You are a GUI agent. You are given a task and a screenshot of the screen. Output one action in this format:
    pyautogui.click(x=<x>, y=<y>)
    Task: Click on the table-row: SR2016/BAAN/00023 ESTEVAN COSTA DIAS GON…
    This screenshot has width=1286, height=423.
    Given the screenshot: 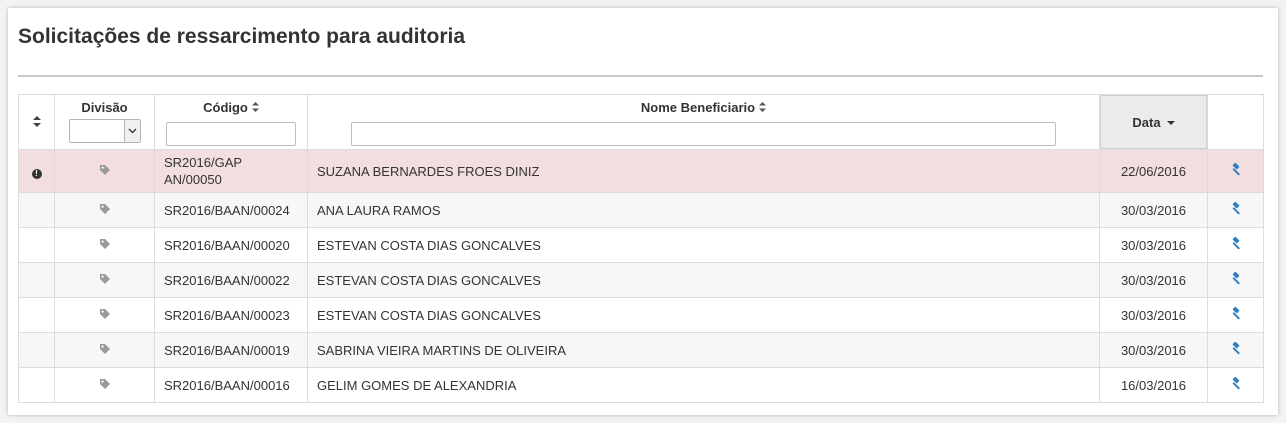 What is the action you would take?
    pyautogui.click(x=641, y=315)
    